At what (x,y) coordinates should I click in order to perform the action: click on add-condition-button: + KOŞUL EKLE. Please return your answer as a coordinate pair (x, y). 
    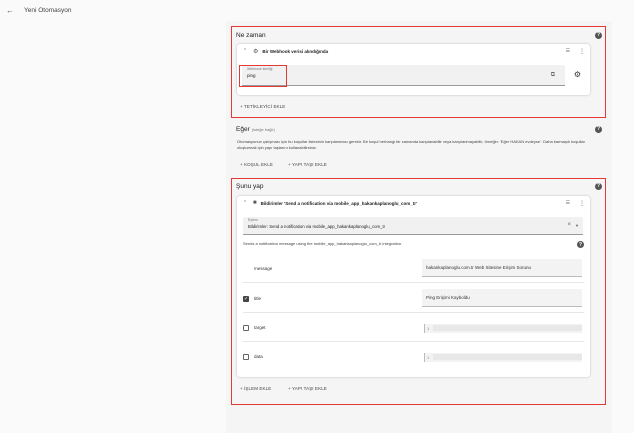
    Looking at the image, I should click on (256, 164).